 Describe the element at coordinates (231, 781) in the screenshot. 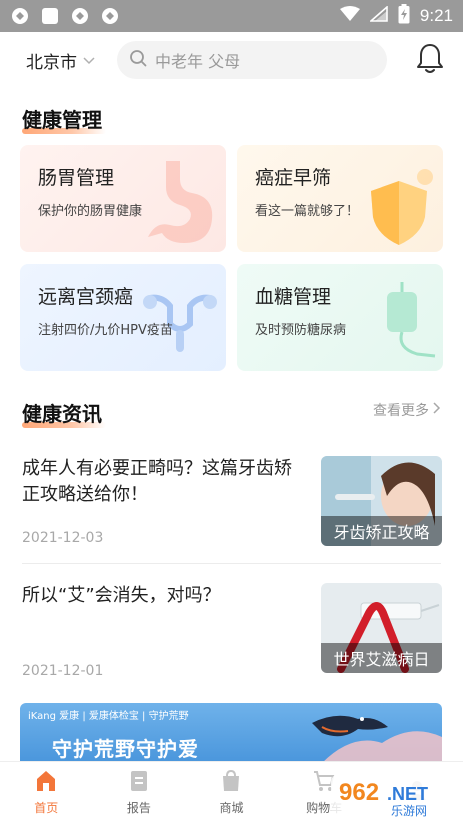

I see `shopping-bag-icon` at that location.